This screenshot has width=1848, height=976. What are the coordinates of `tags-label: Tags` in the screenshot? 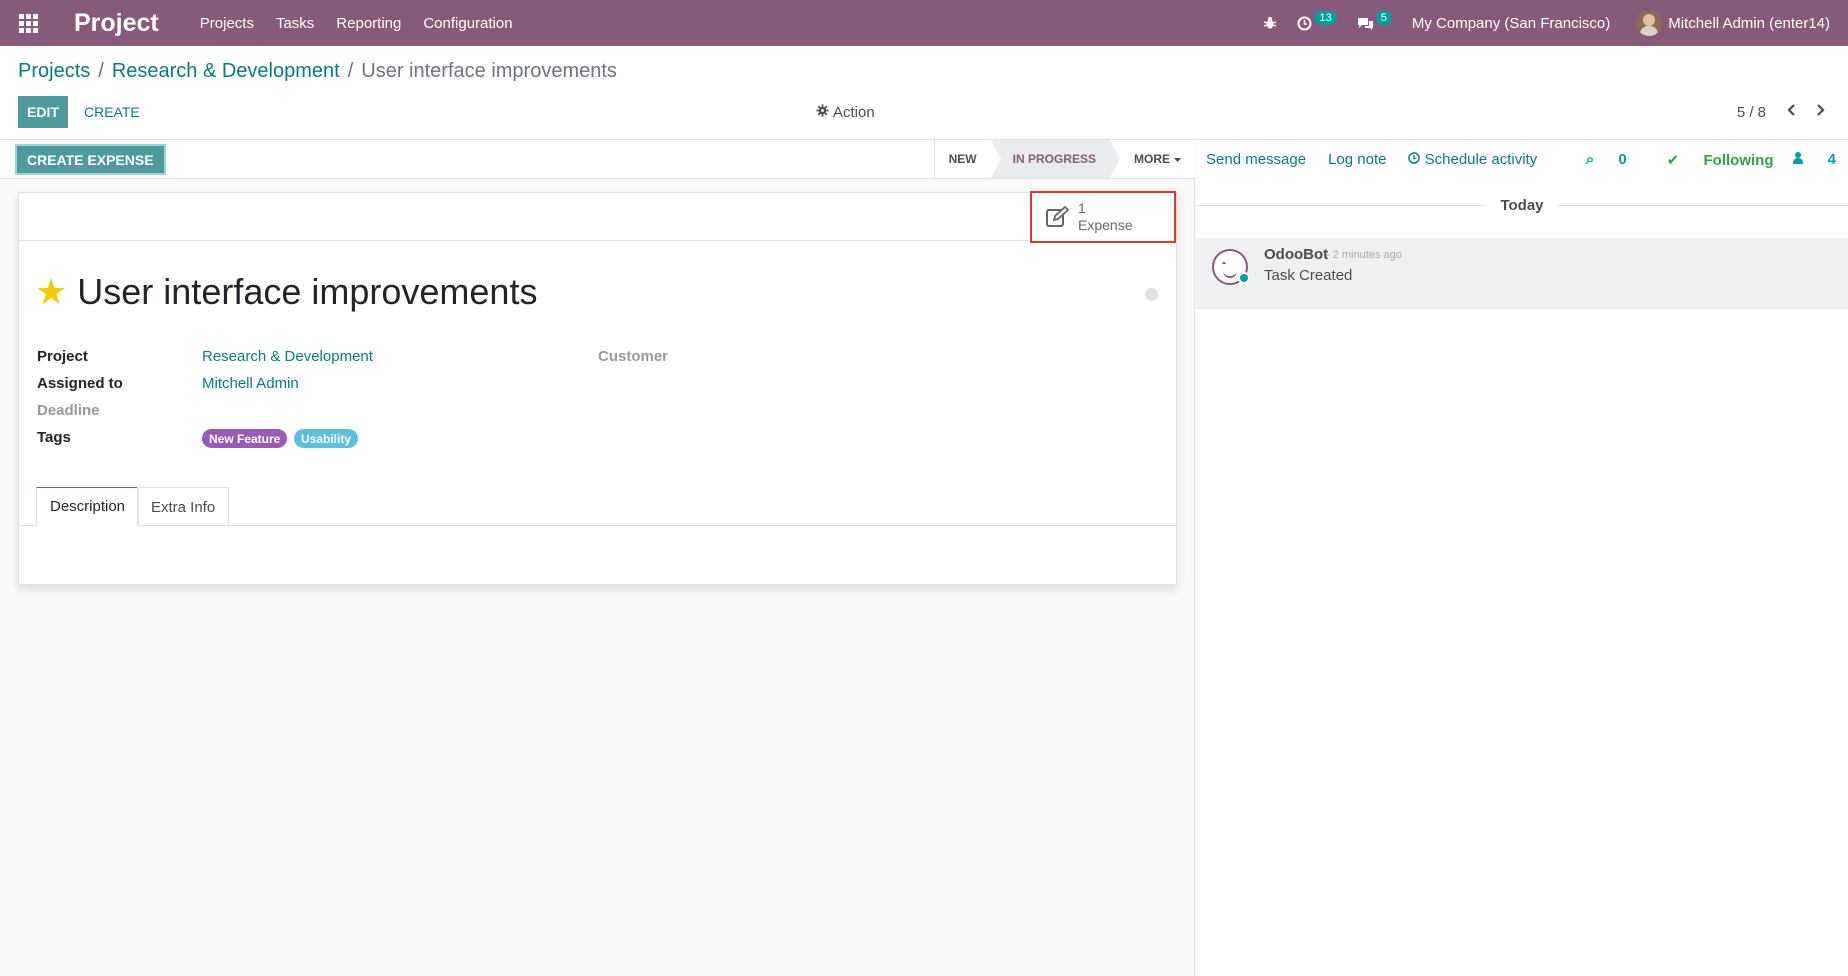 It's located at (54, 437).